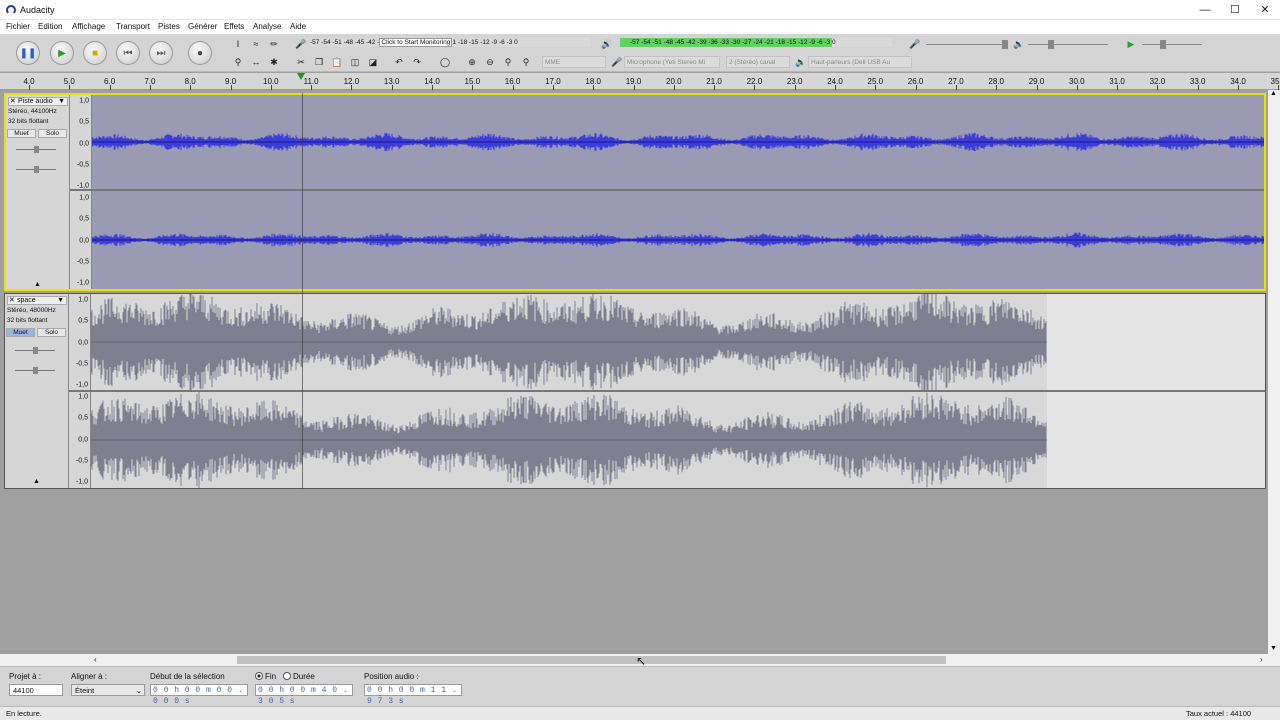 The image size is (1280, 720). I want to click on record-button: ●, so click(200, 53).